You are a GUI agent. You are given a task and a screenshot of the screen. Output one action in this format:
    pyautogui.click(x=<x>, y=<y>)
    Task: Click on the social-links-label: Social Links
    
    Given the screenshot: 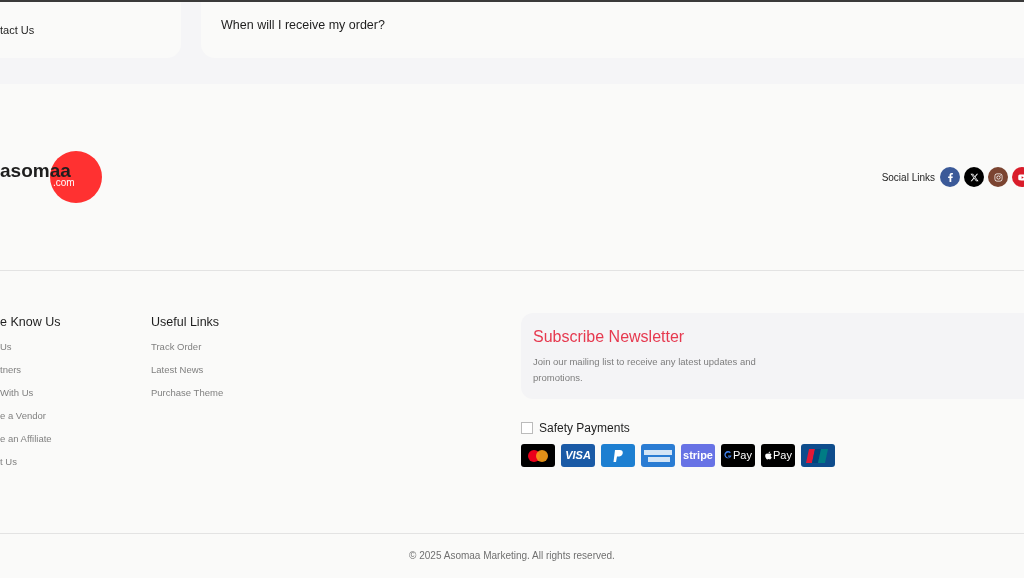 What is the action you would take?
    pyautogui.click(x=908, y=177)
    